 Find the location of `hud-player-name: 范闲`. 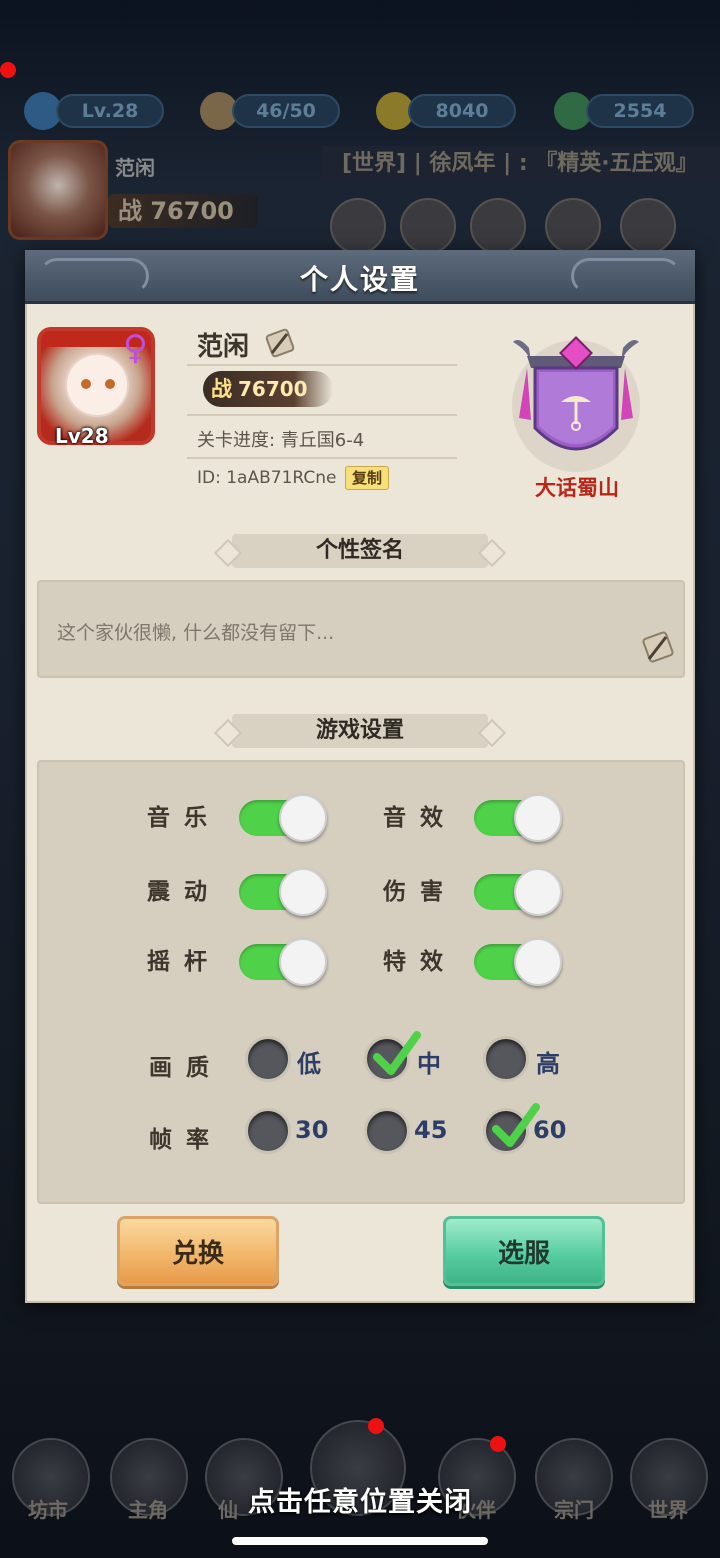

hud-player-name: 范闲 is located at coordinates (135, 168).